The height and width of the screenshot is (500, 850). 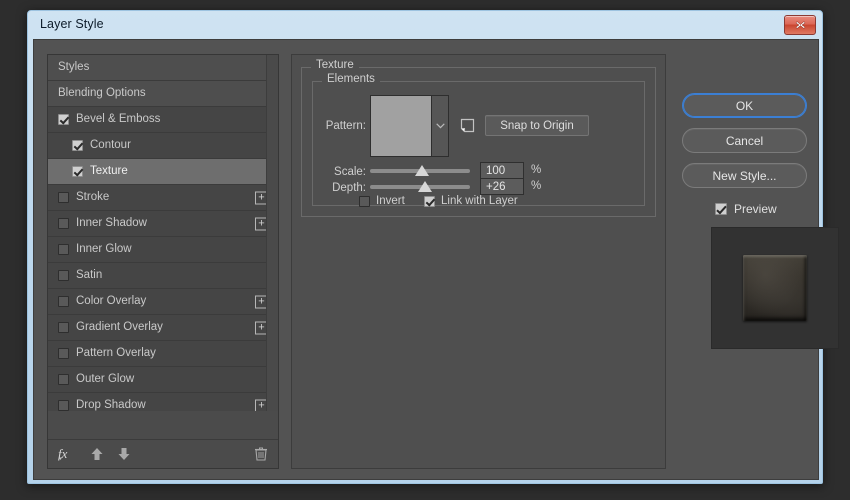 What do you see at coordinates (479, 201) in the screenshot?
I see `link-with-layer-label: Link with Layer` at bounding box center [479, 201].